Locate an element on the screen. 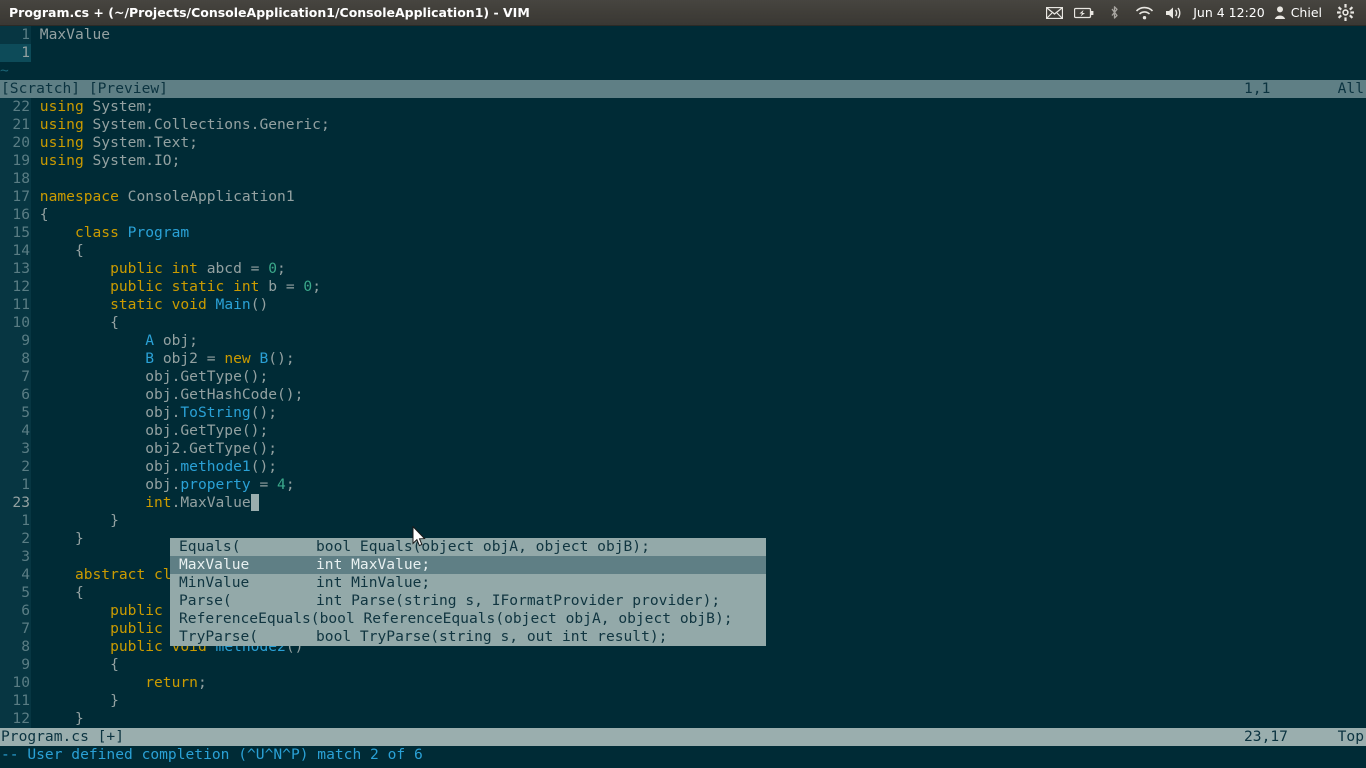  completion-word: TryParse( is located at coordinates (219, 636).